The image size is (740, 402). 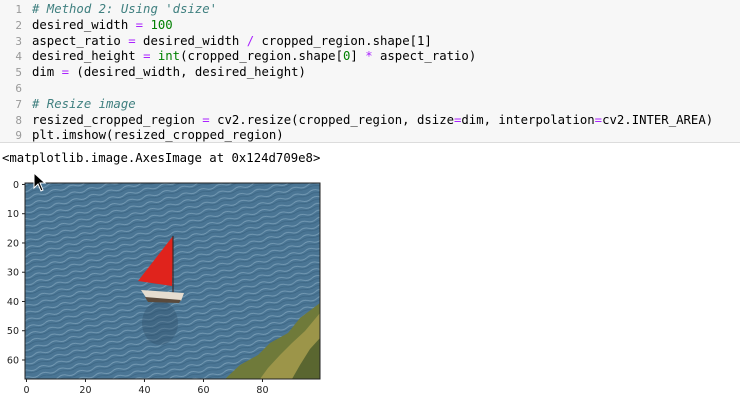 I want to click on code-token: *, so click(x=369, y=56).